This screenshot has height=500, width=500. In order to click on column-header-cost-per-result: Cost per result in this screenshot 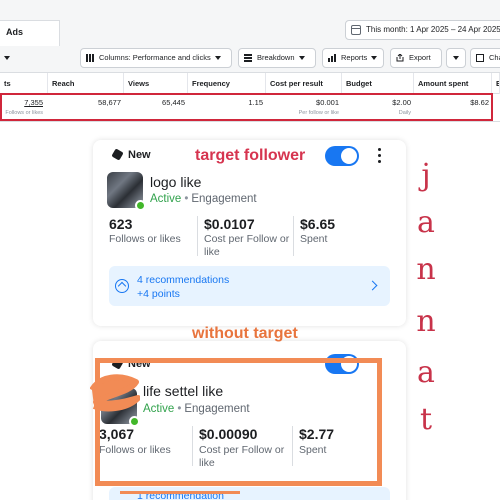, I will do `click(304, 84)`.